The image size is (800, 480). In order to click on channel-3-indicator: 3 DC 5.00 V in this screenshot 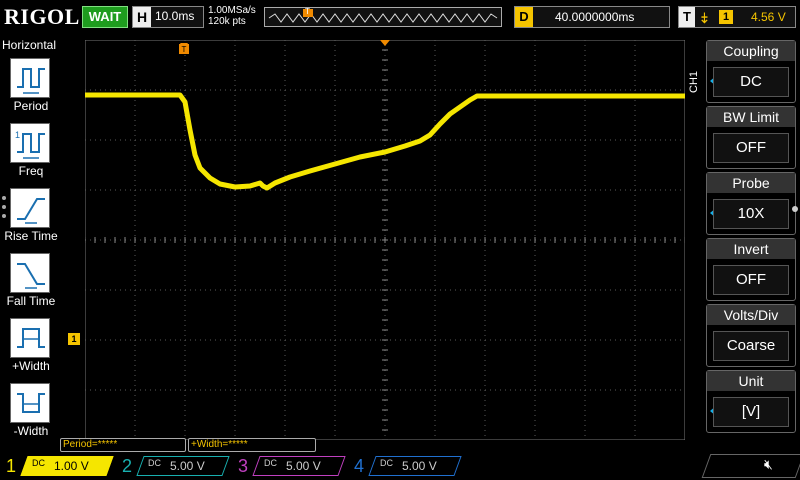, I will do `click(290, 466)`.